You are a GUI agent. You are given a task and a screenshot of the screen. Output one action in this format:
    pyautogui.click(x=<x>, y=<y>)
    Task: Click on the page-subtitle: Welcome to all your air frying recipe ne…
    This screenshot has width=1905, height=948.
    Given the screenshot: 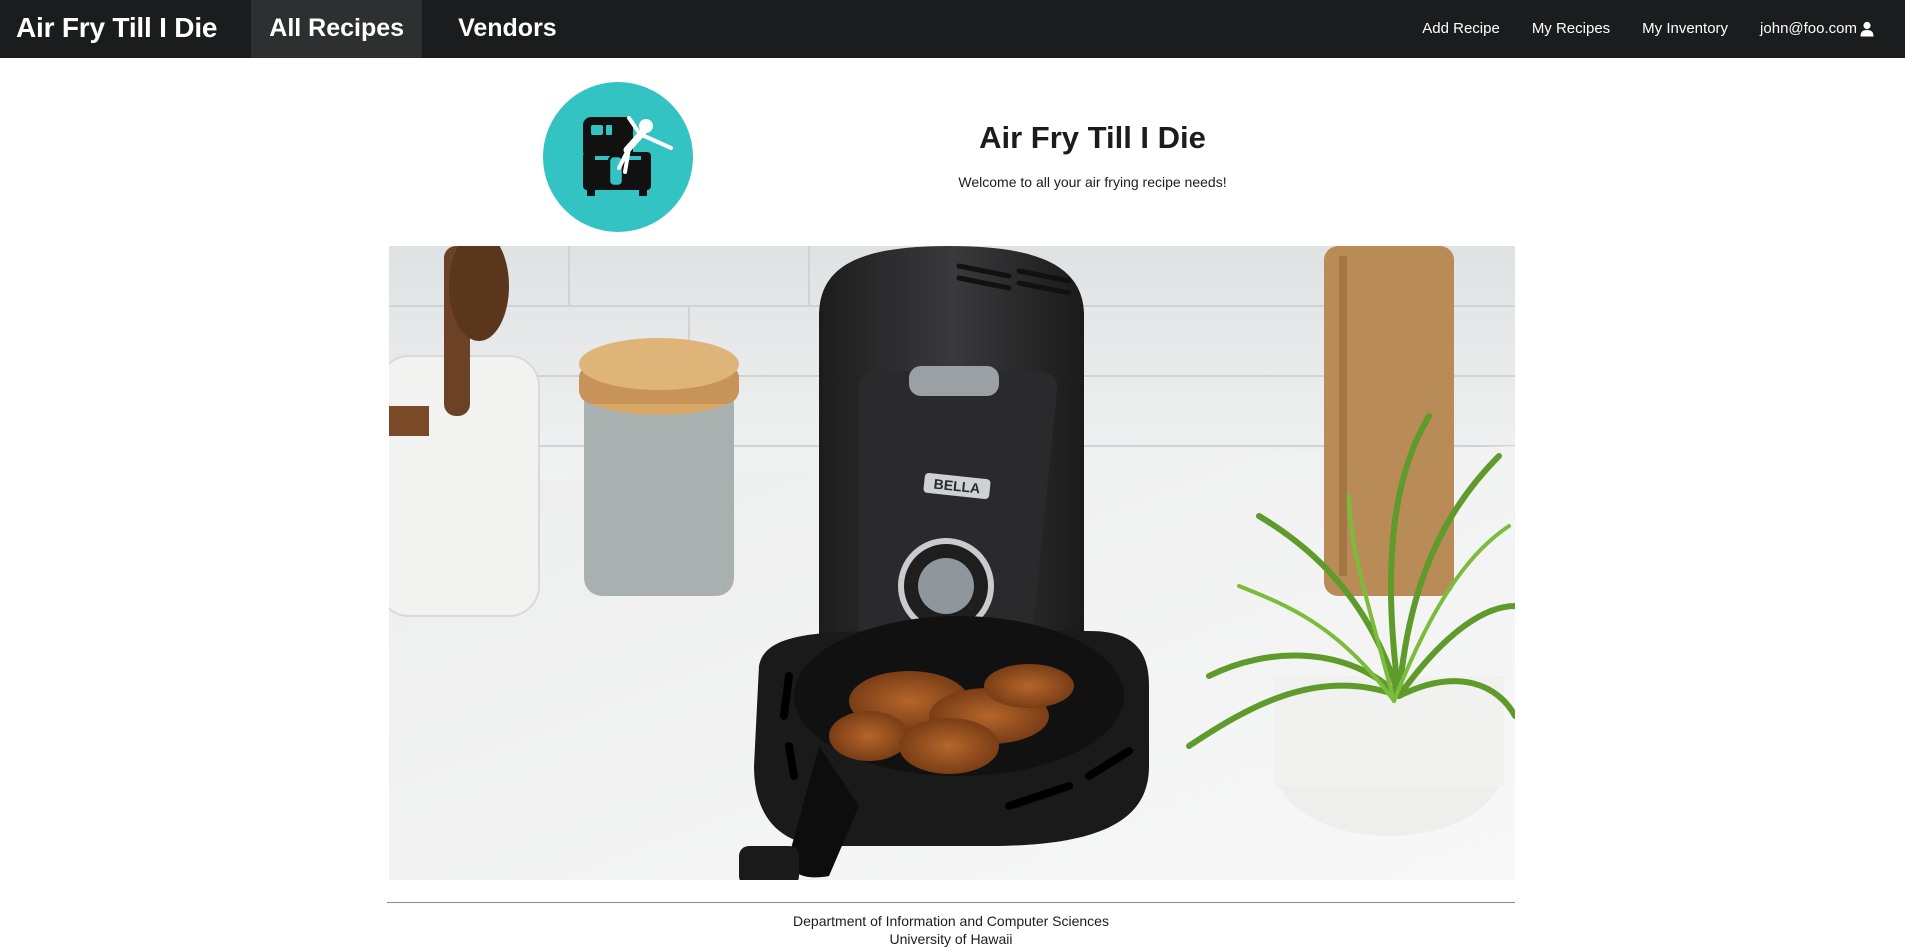 What is the action you would take?
    pyautogui.click(x=1092, y=182)
    